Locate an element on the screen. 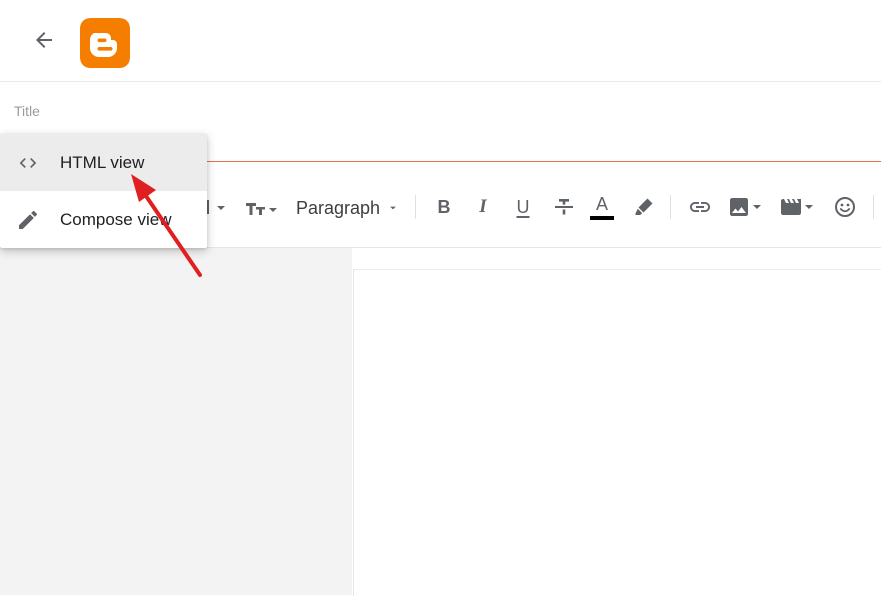 The image size is (881, 596). emoji-icon is located at coordinates (845, 207).